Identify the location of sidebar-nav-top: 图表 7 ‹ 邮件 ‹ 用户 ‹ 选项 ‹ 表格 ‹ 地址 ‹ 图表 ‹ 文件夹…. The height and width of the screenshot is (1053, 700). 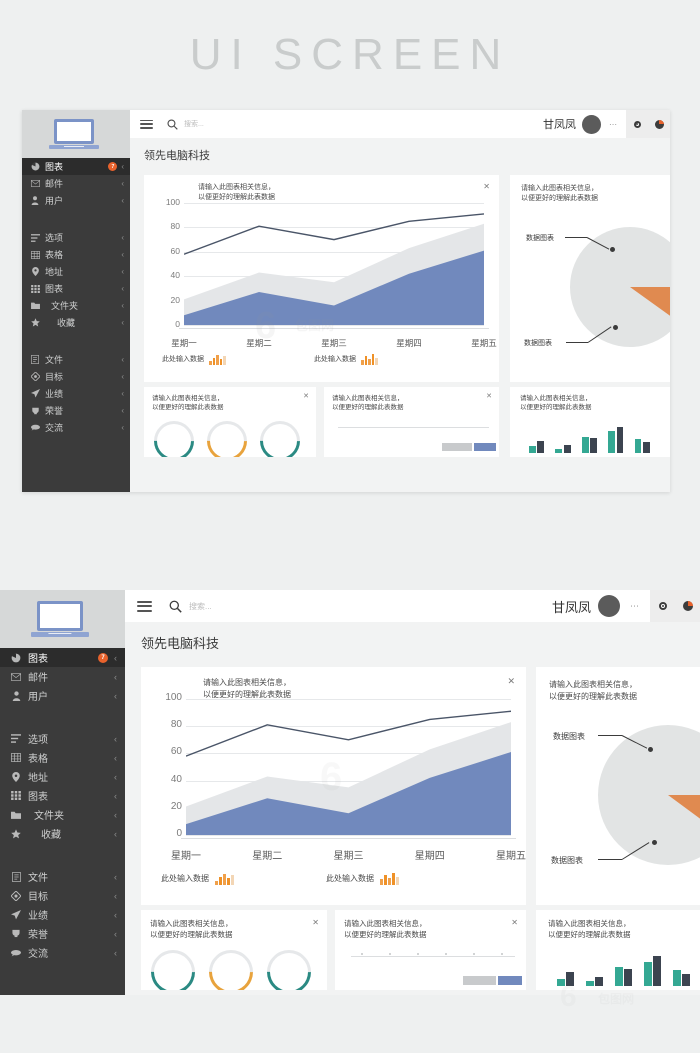
(76, 325).